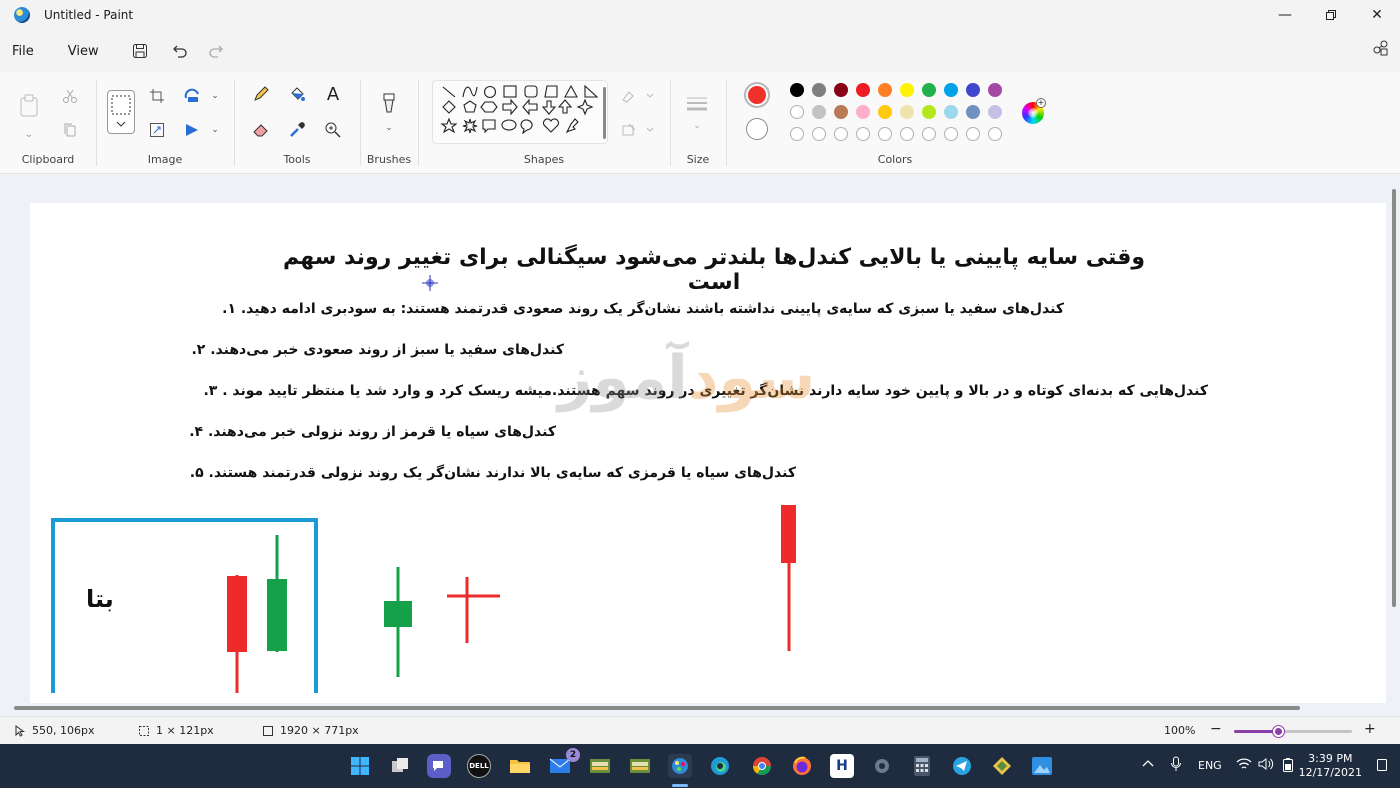  What do you see at coordinates (1266, 765) in the screenshot?
I see `volume-icon` at bounding box center [1266, 765].